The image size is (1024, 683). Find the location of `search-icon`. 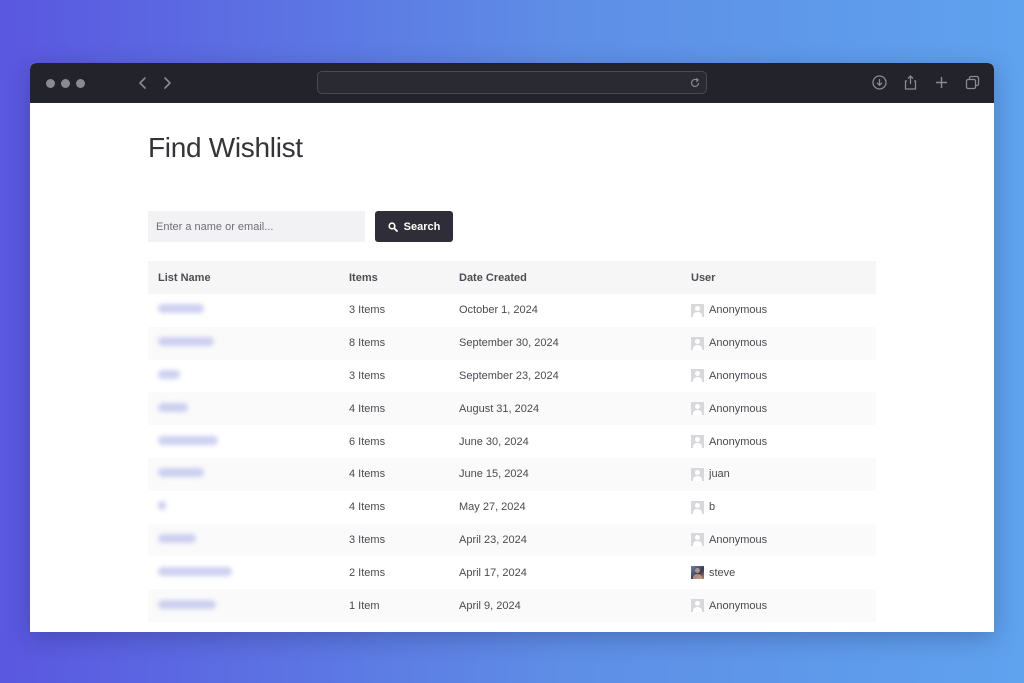

search-icon is located at coordinates (393, 226).